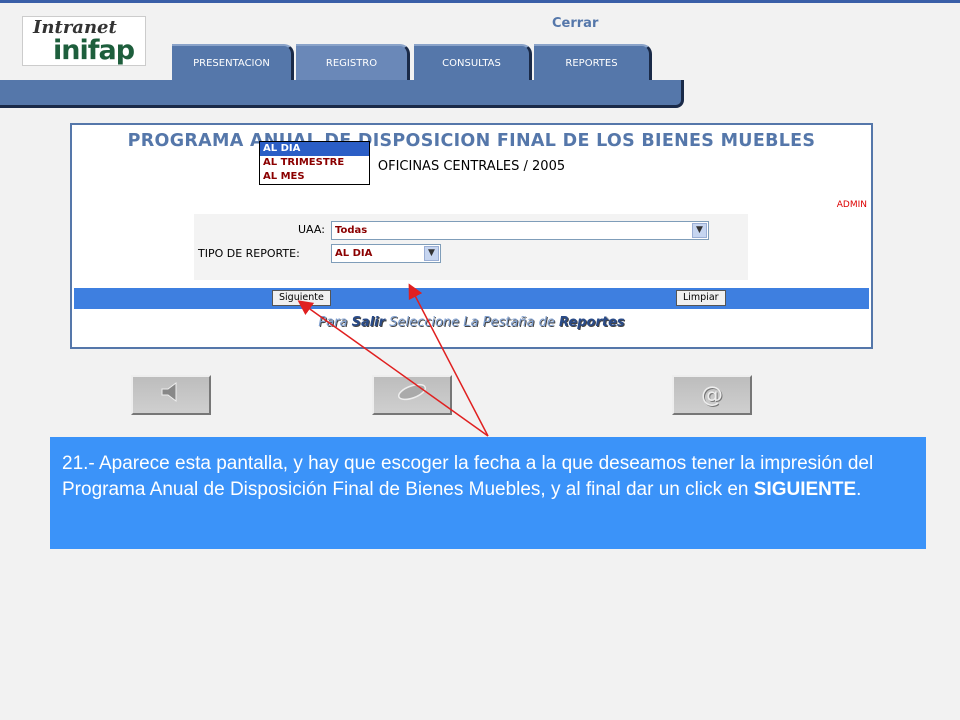 The image size is (960, 720). I want to click on option-al-trimestre: AL TRIMESTRE, so click(314, 163).